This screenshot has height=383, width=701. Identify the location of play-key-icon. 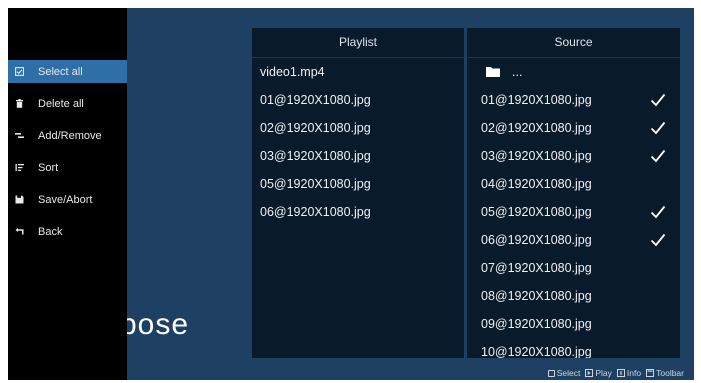
(589, 373).